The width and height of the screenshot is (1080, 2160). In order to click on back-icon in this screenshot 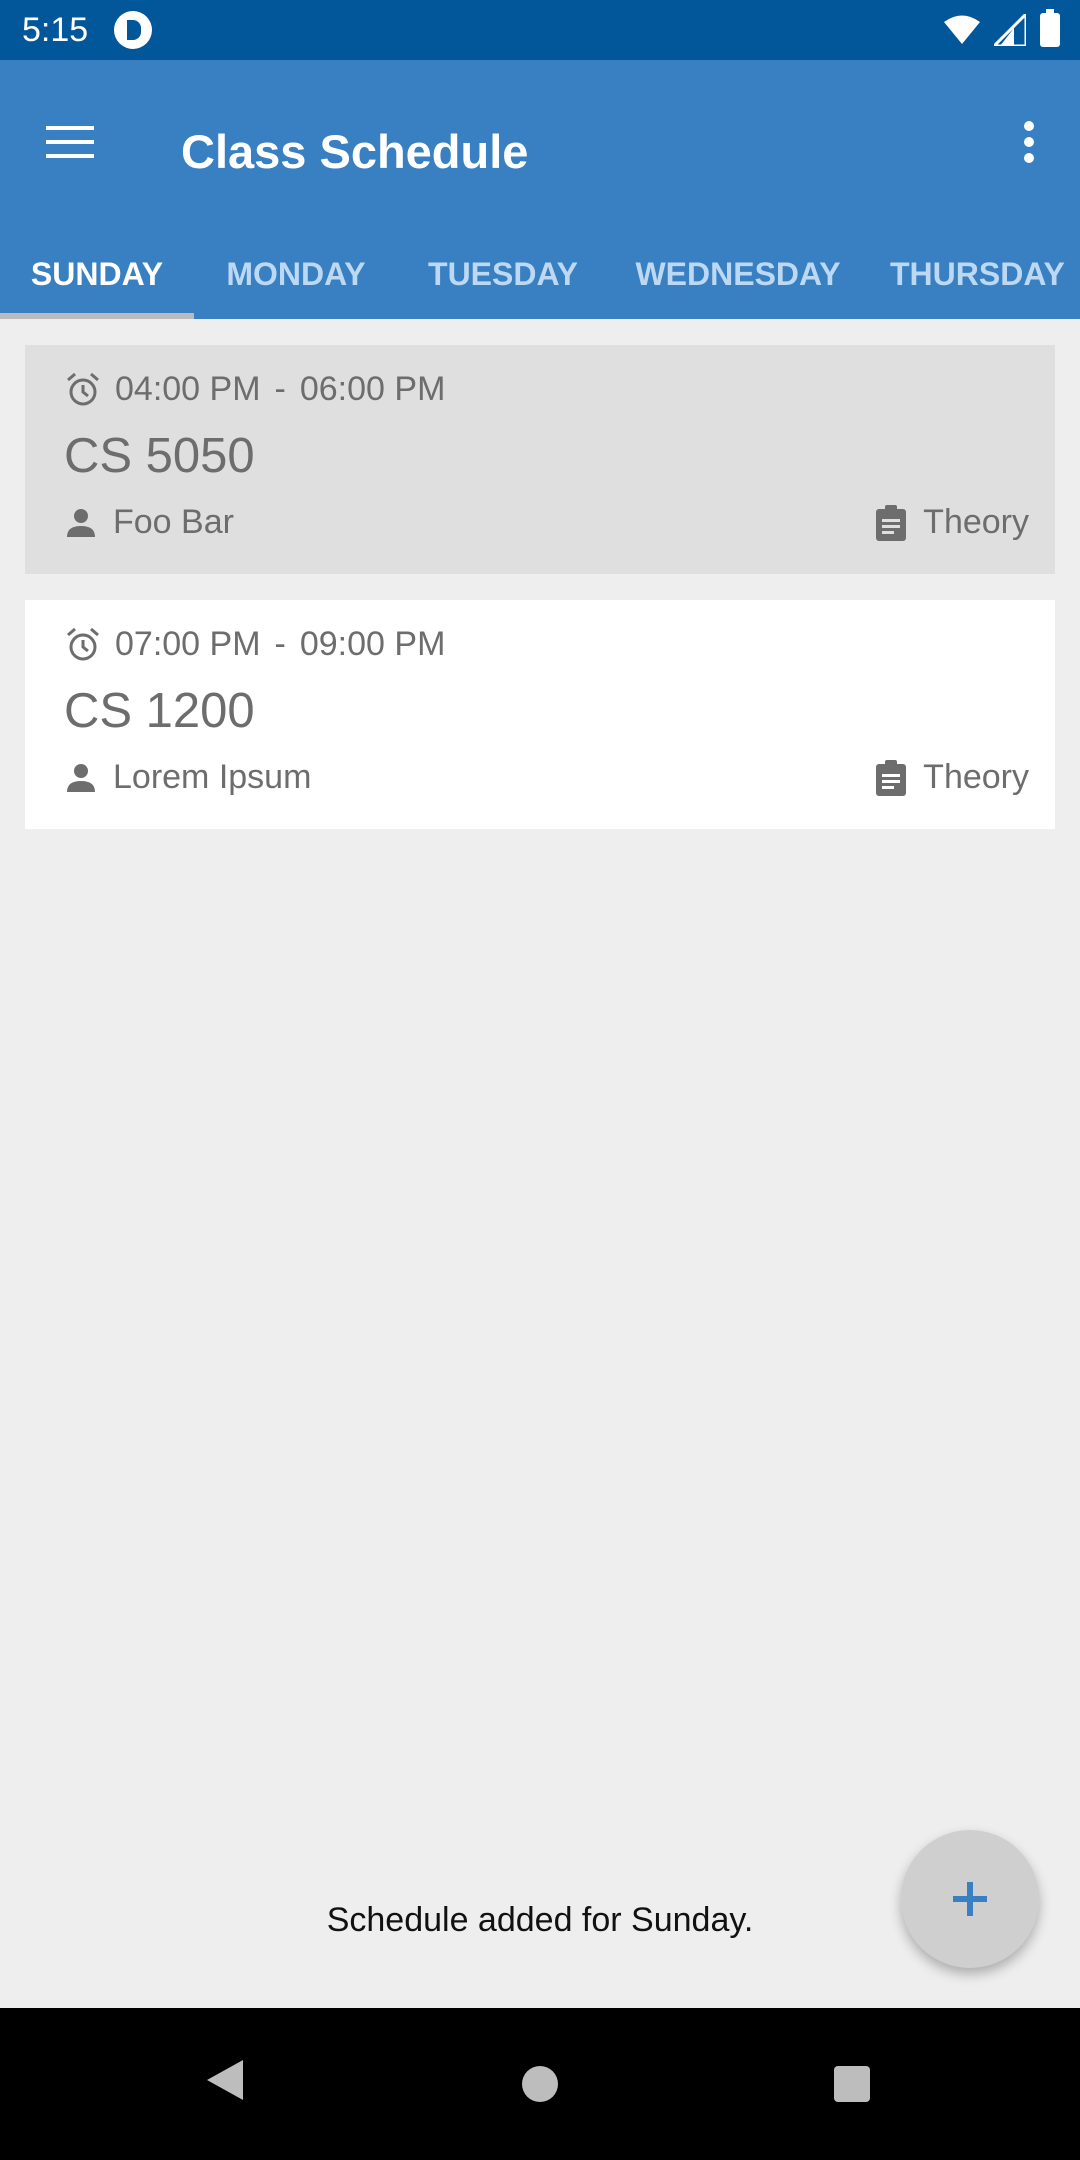, I will do `click(225, 2080)`.